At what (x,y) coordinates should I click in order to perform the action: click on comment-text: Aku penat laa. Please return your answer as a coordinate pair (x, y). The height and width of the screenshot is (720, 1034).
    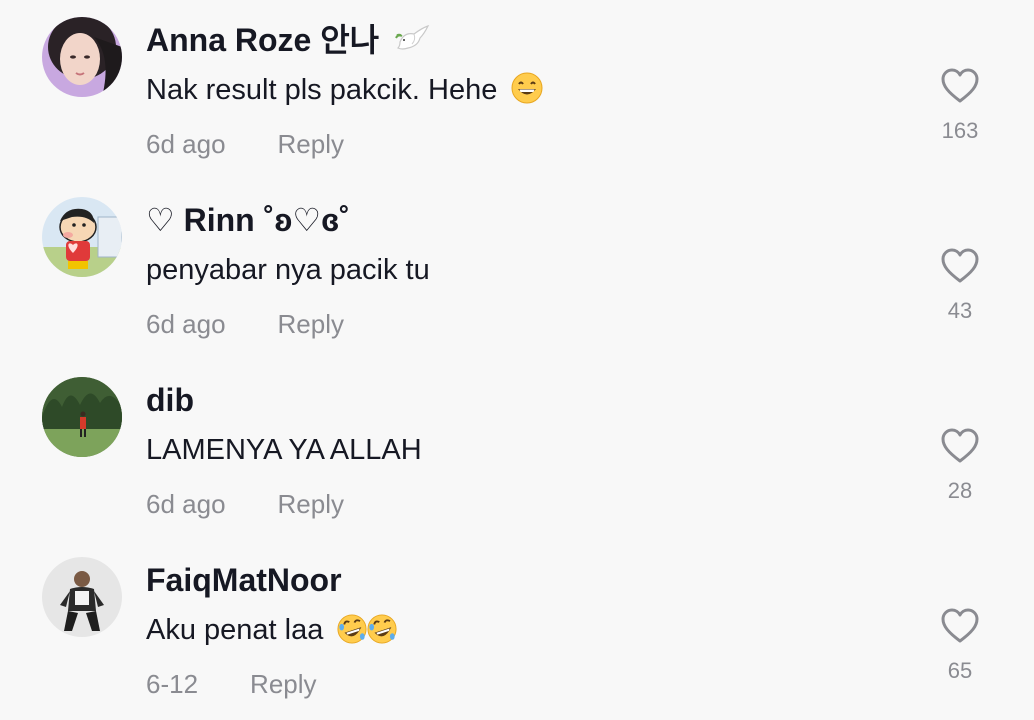
    Looking at the image, I should click on (271, 632).